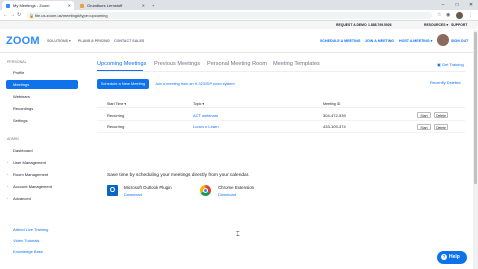  I want to click on host-meeting-menu: HOST A MEETING ▾, so click(415, 41).